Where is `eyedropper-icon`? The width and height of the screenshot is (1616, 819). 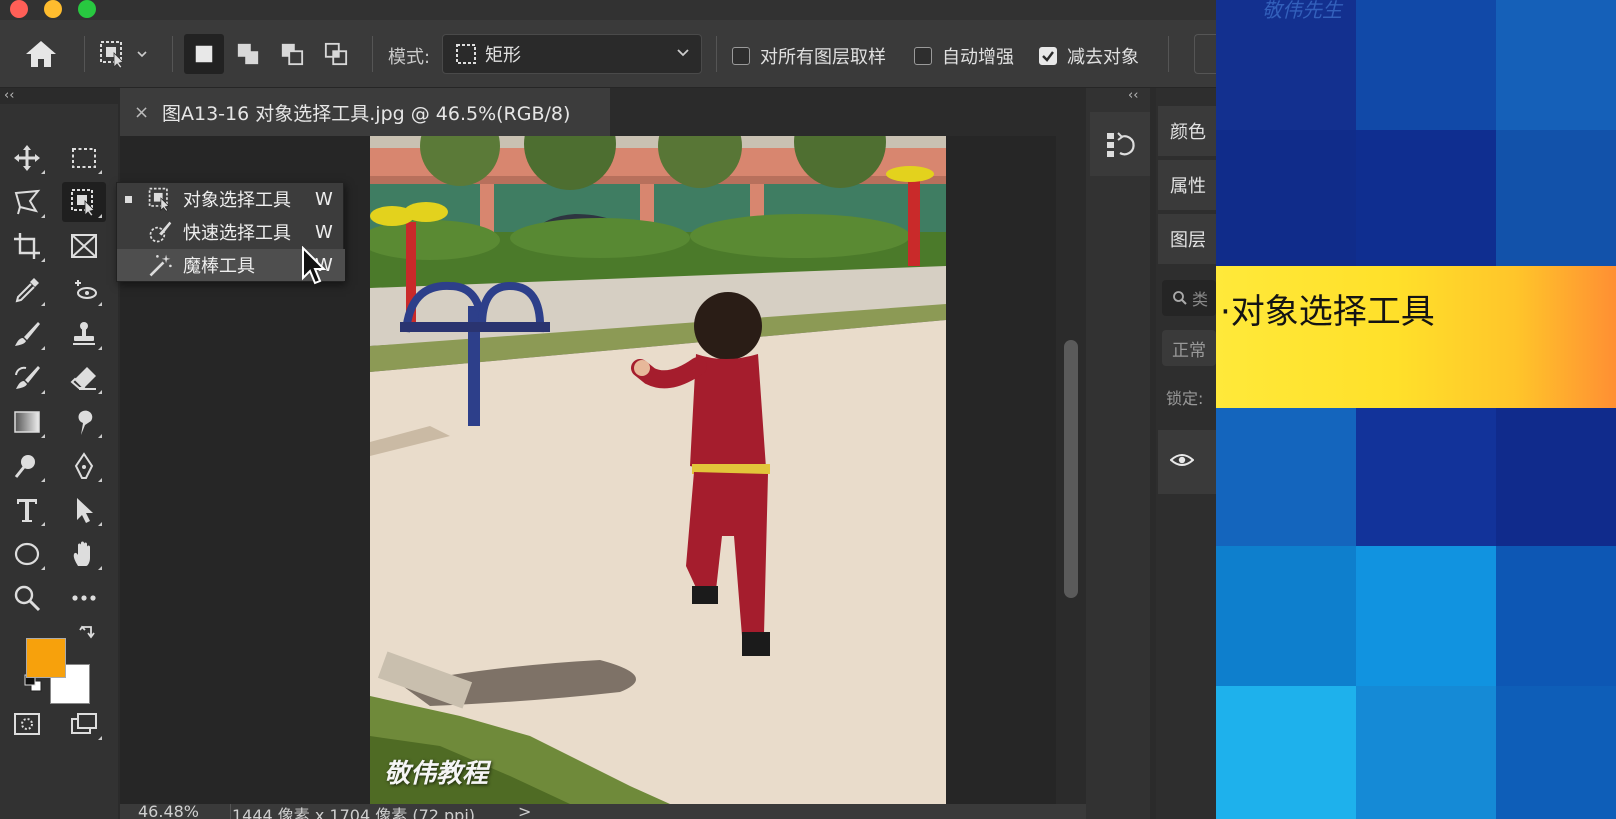 eyedropper-icon is located at coordinates (27, 290).